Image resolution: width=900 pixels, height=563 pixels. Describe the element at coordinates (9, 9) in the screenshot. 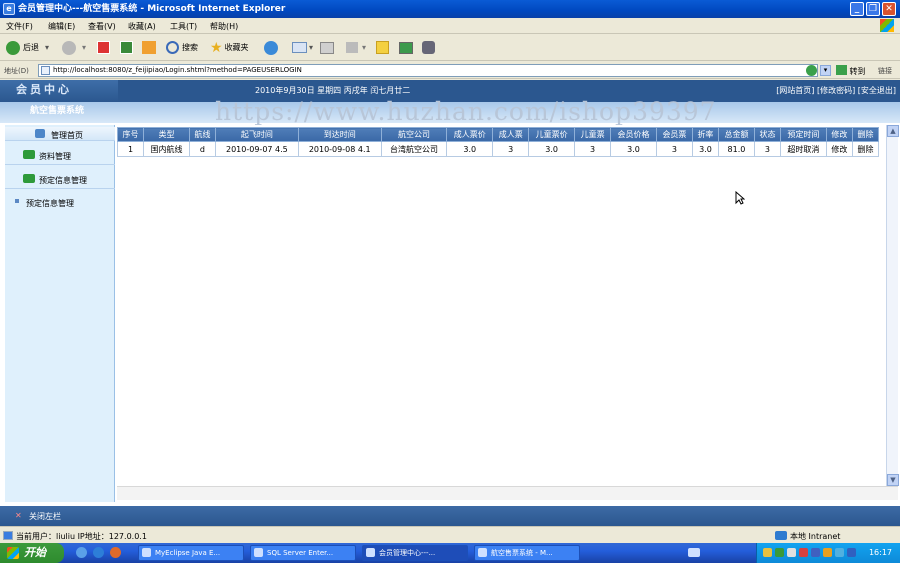

I see `ie-icon: e` at that location.